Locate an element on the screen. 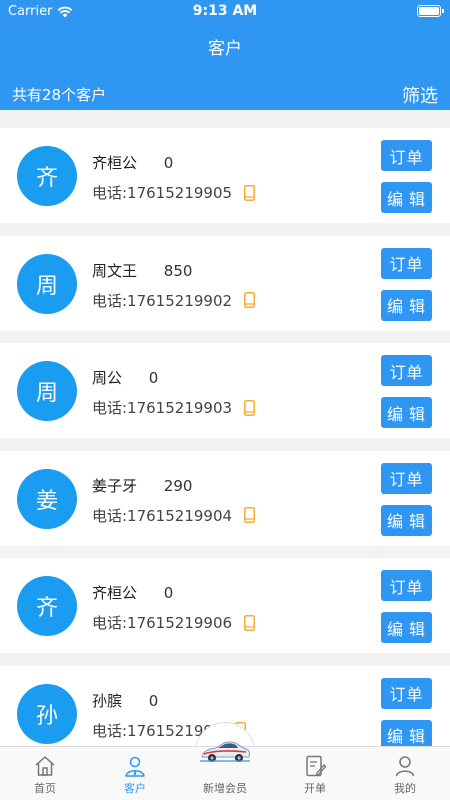 This screenshot has height=800, width=450. tab-label: 首页 is located at coordinates (45, 788).